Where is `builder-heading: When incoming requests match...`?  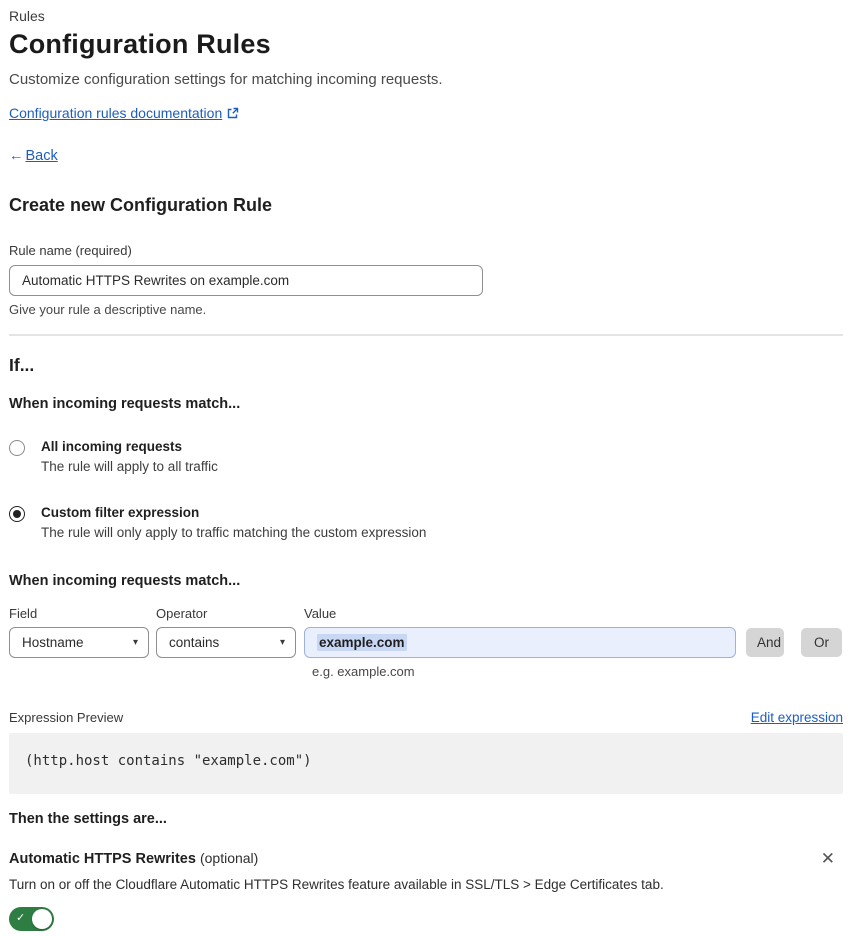
builder-heading: When incoming requests match... is located at coordinates (125, 581).